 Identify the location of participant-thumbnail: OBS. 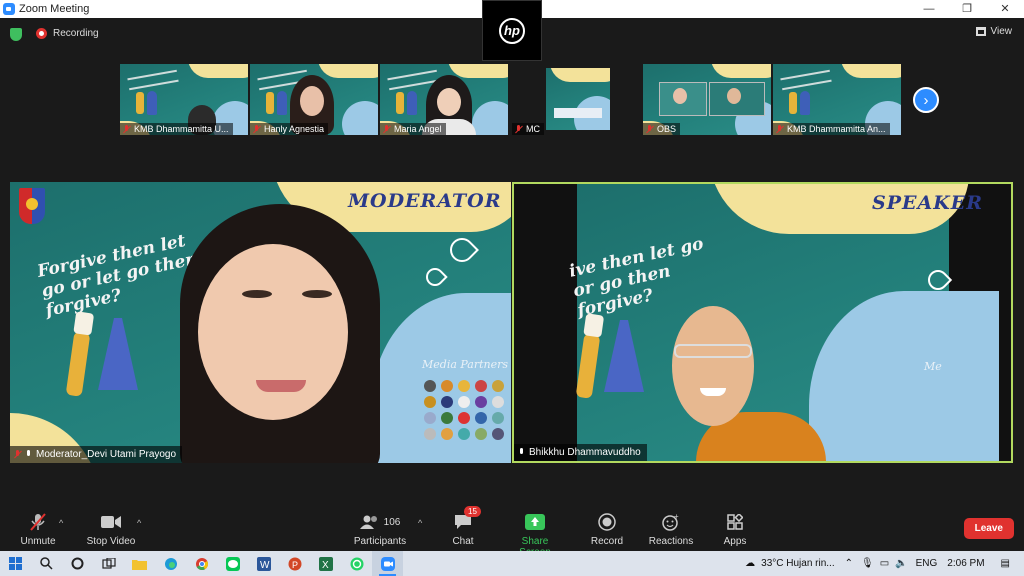
(707, 99).